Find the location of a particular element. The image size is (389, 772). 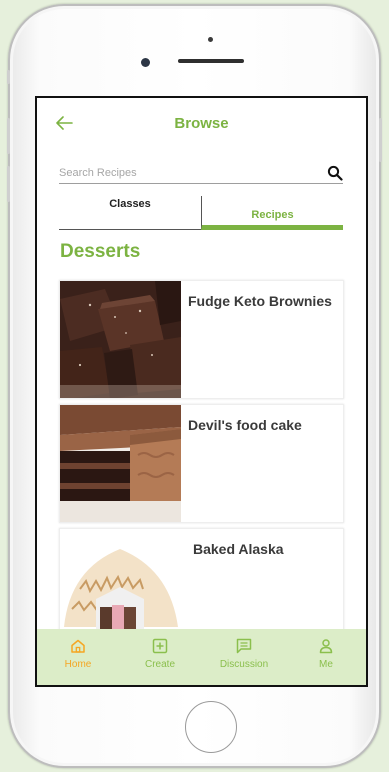

top-bar: Browse is located at coordinates (201, 124).